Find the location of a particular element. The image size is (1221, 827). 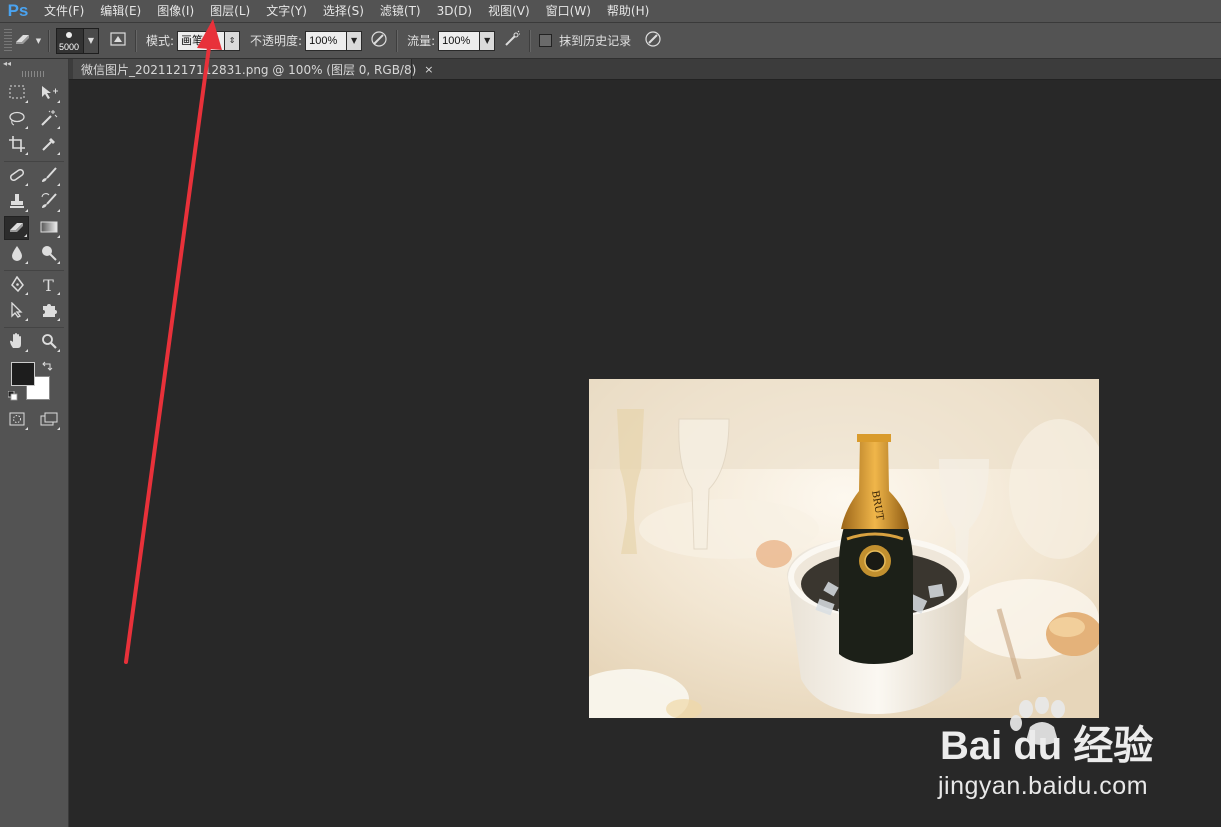

options-bar-grip is located at coordinates (8, 40).